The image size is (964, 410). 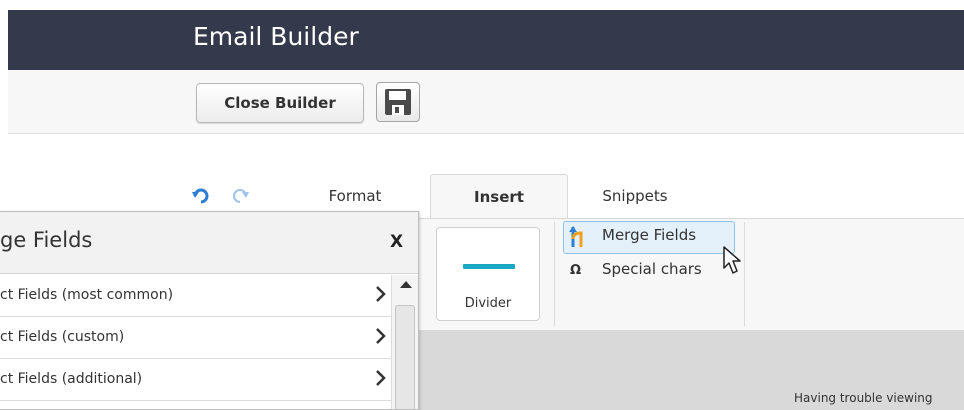 I want to click on special-chars-button: Special chars, so click(x=652, y=269).